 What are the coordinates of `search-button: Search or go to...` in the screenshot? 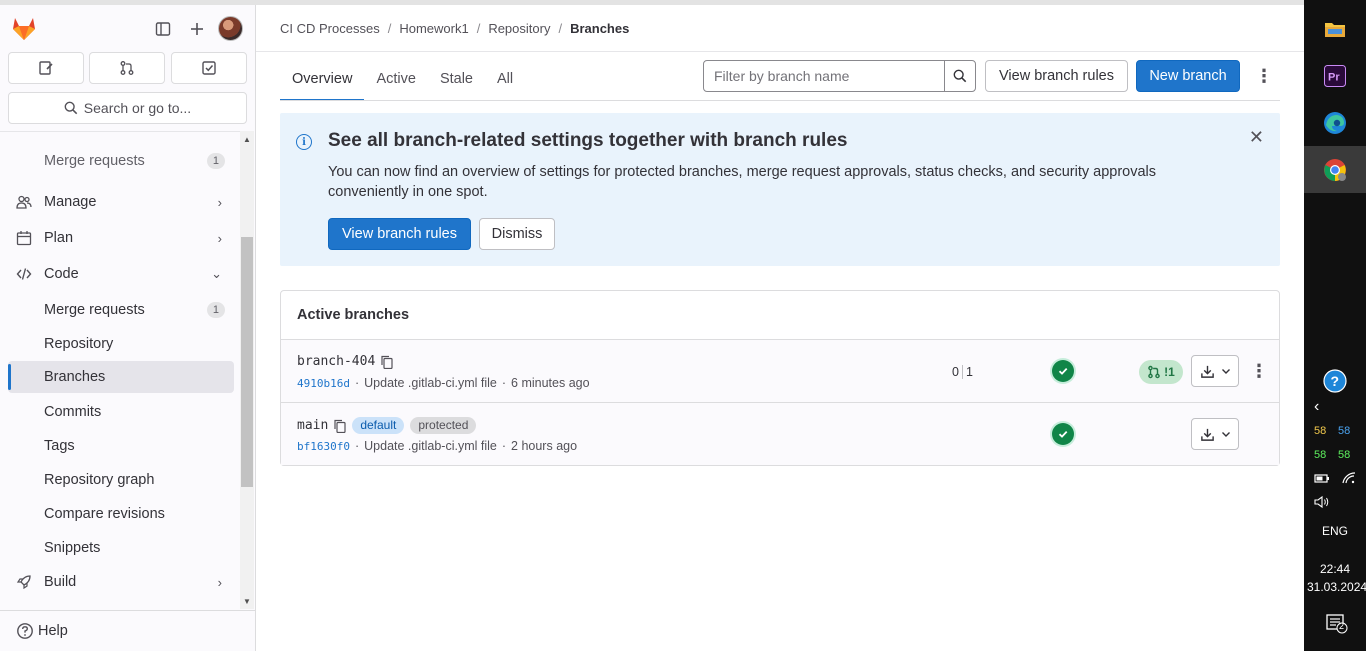 It's located at (127, 108).